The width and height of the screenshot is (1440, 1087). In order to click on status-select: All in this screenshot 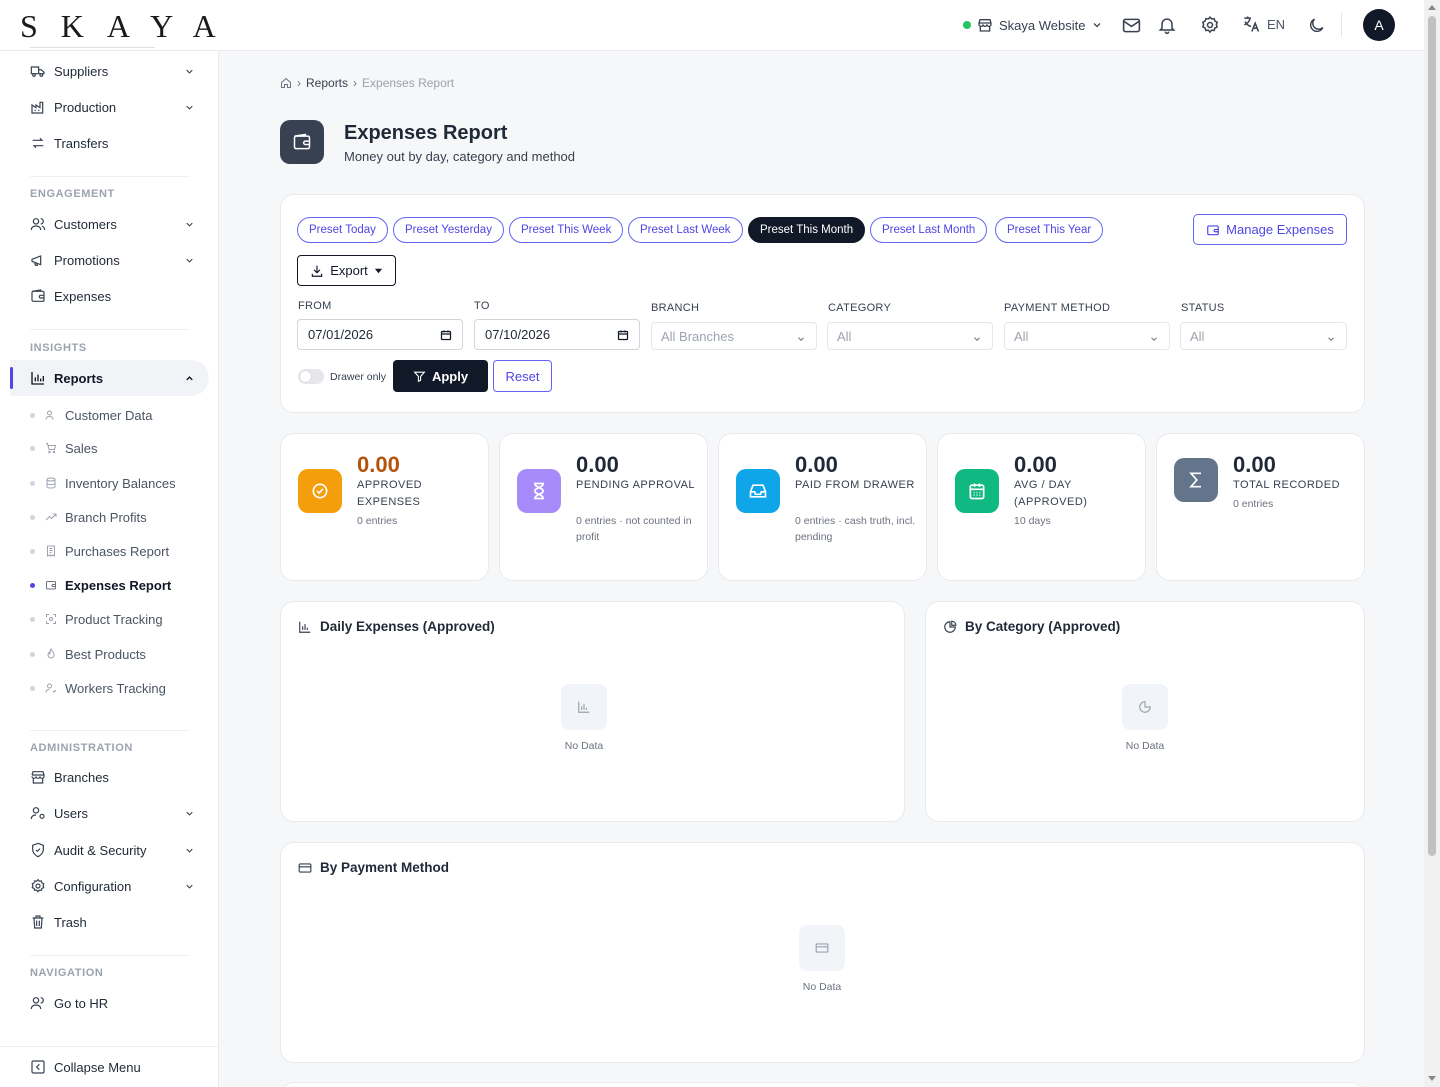, I will do `click(1263, 336)`.